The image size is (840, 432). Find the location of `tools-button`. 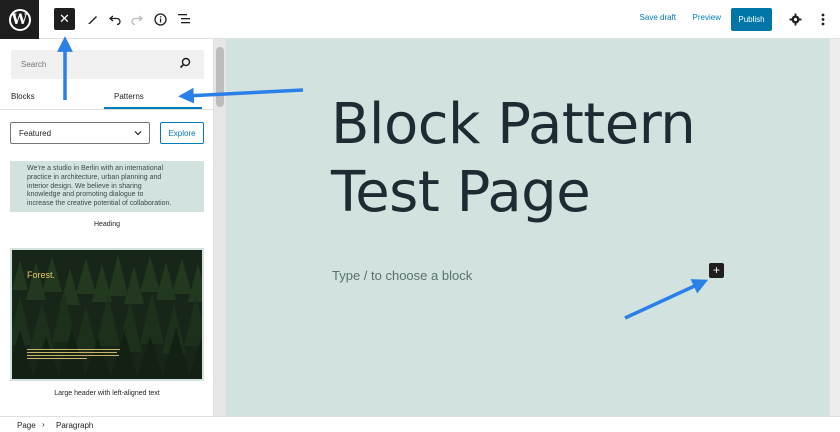

tools-button is located at coordinates (93, 19).